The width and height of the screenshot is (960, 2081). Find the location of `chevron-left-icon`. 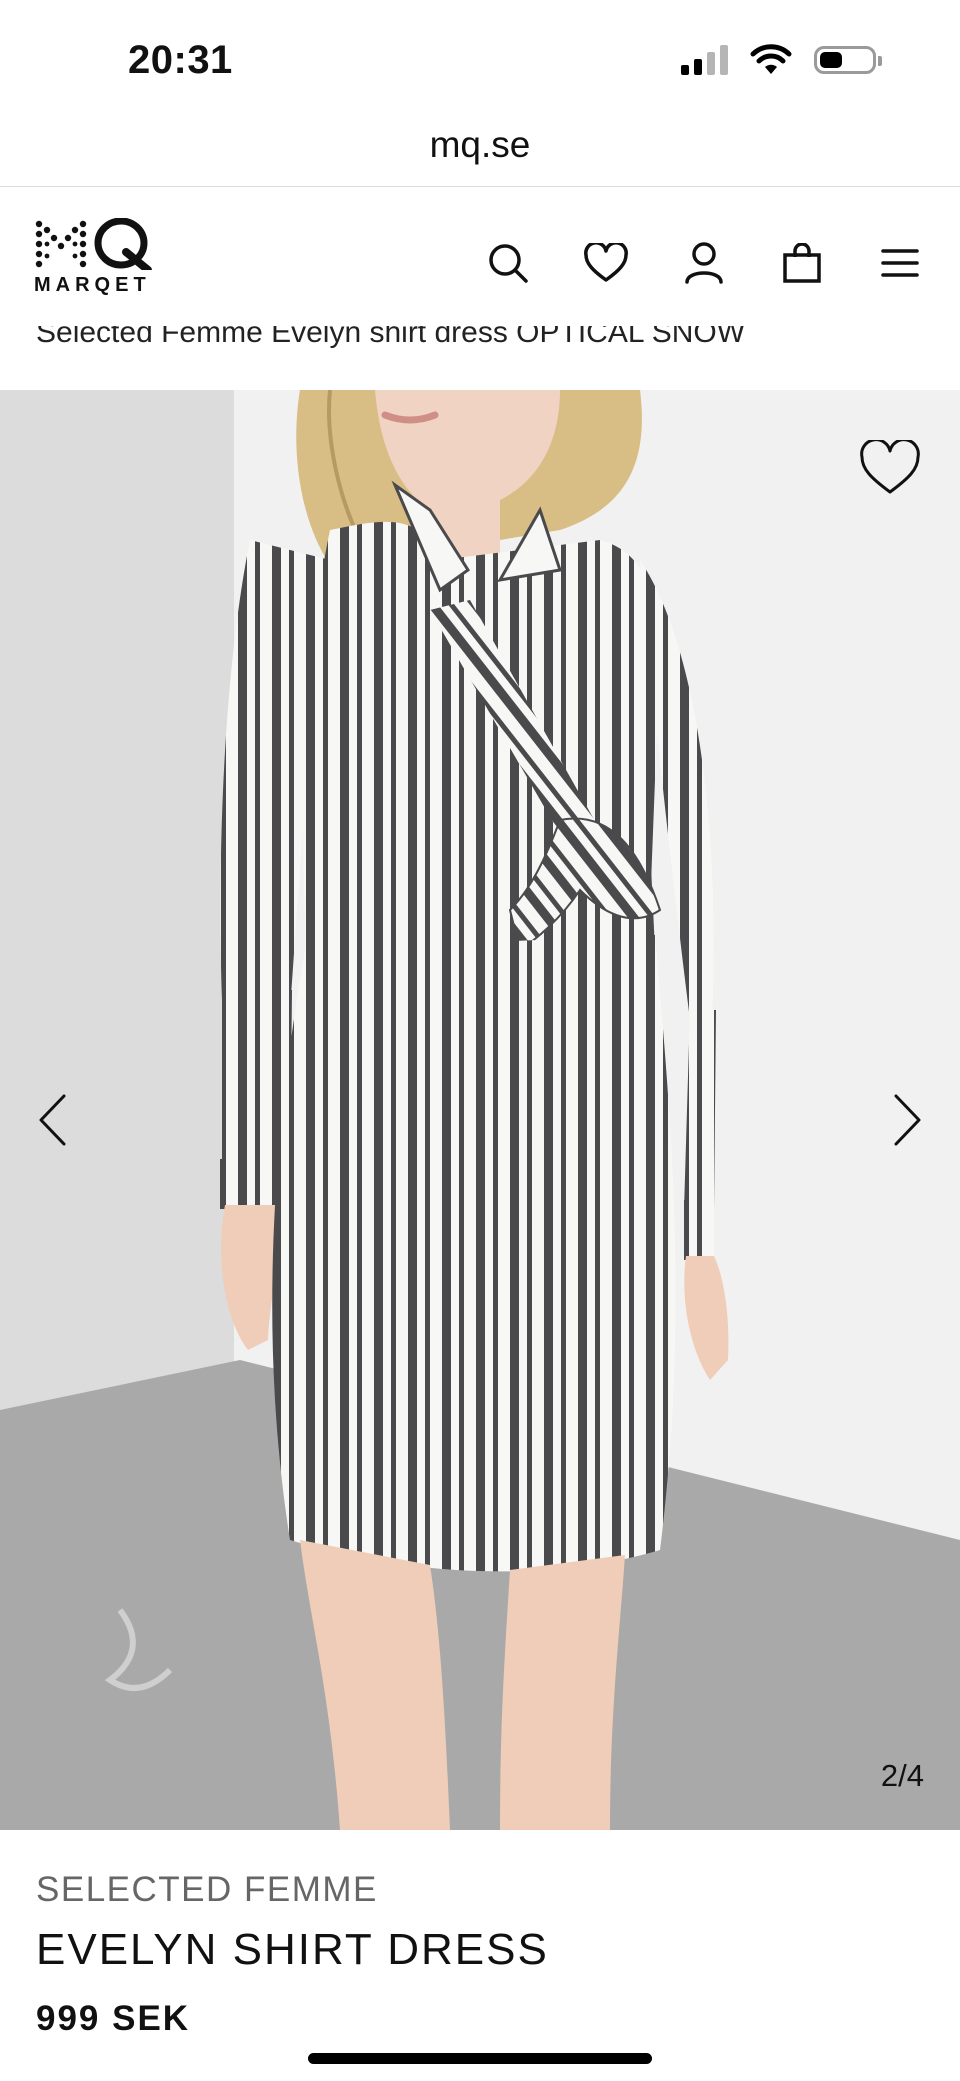

chevron-left-icon is located at coordinates (52, 1120).